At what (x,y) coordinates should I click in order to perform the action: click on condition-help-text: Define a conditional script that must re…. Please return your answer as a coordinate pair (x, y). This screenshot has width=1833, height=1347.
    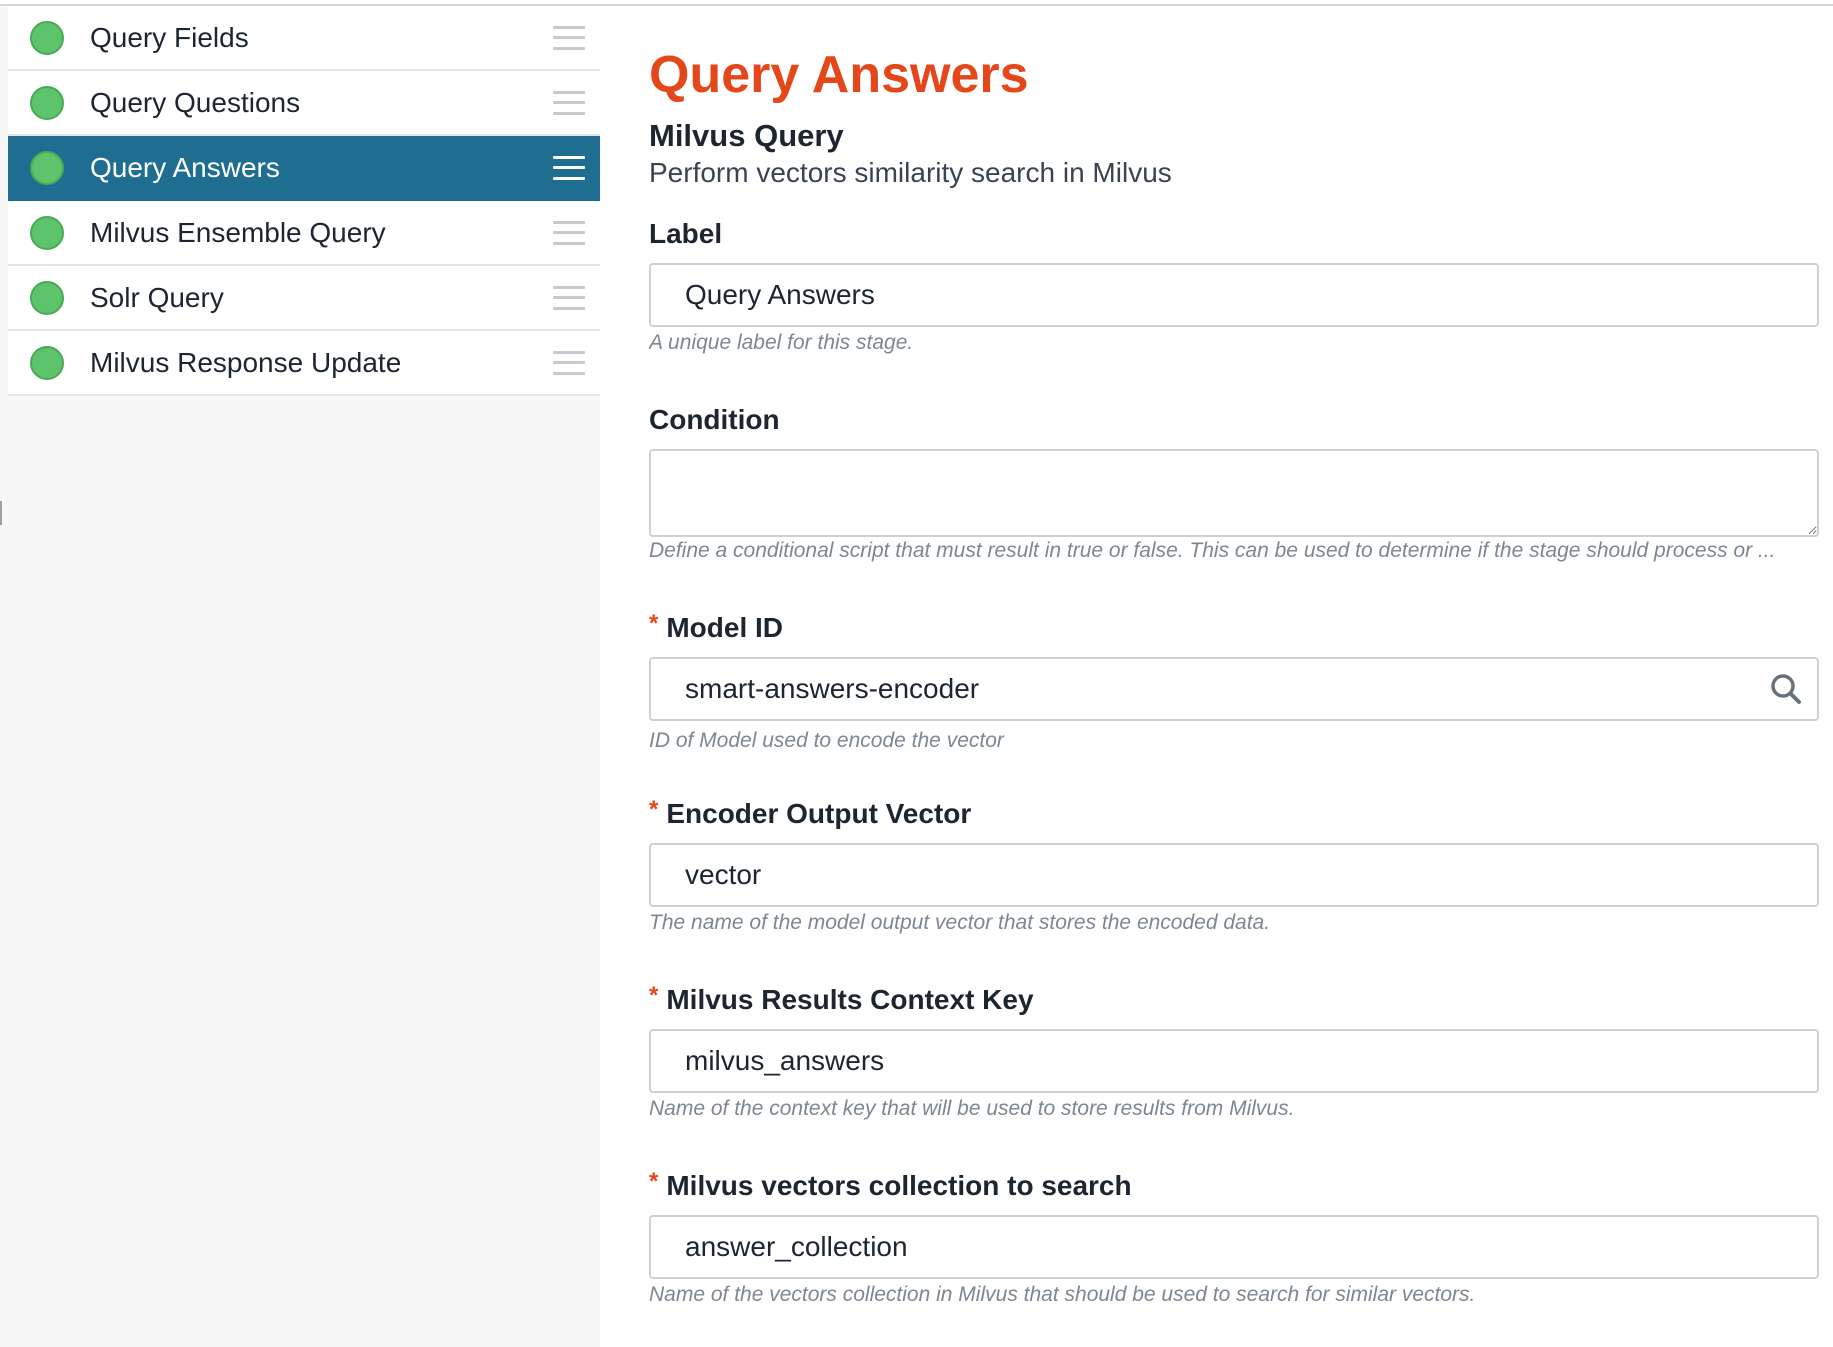
    Looking at the image, I should click on (1212, 550).